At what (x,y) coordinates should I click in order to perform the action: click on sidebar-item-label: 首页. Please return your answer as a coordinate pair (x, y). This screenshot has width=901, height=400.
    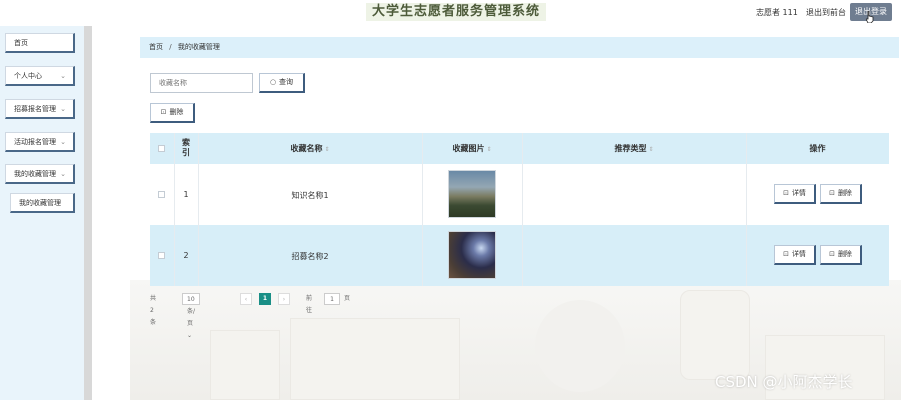
    Looking at the image, I should click on (21, 43).